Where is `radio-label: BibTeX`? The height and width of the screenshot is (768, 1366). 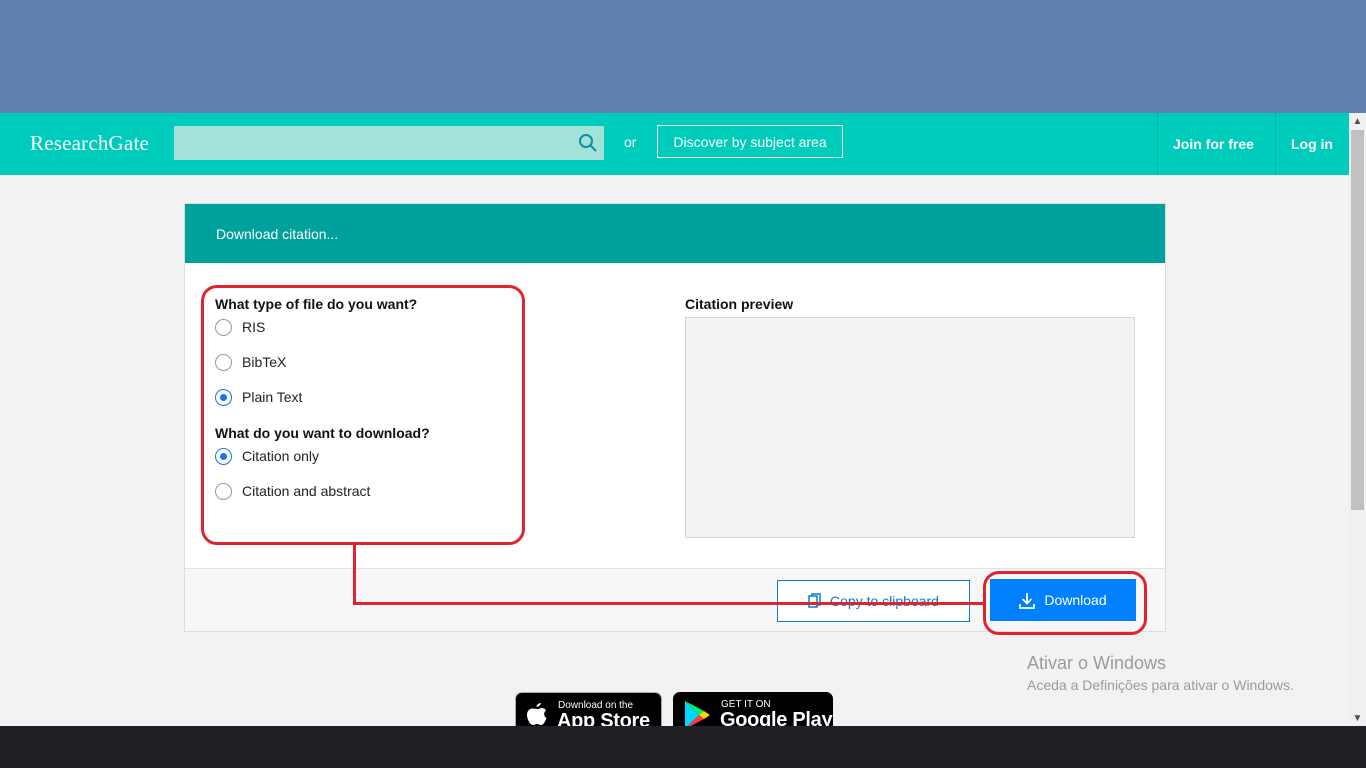
radio-label: BibTeX is located at coordinates (264, 362).